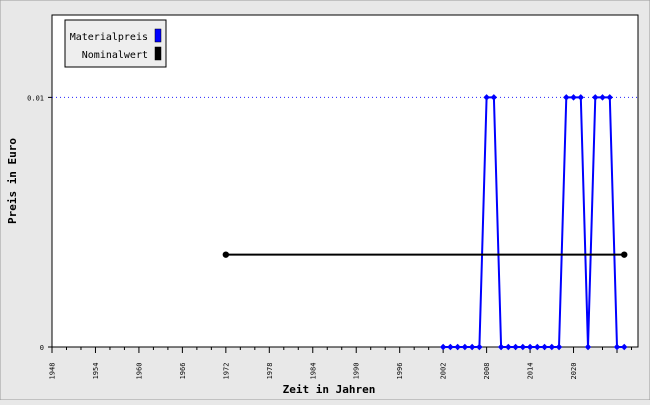  I want to click on x-tick-label: 1960, so click(139, 371).